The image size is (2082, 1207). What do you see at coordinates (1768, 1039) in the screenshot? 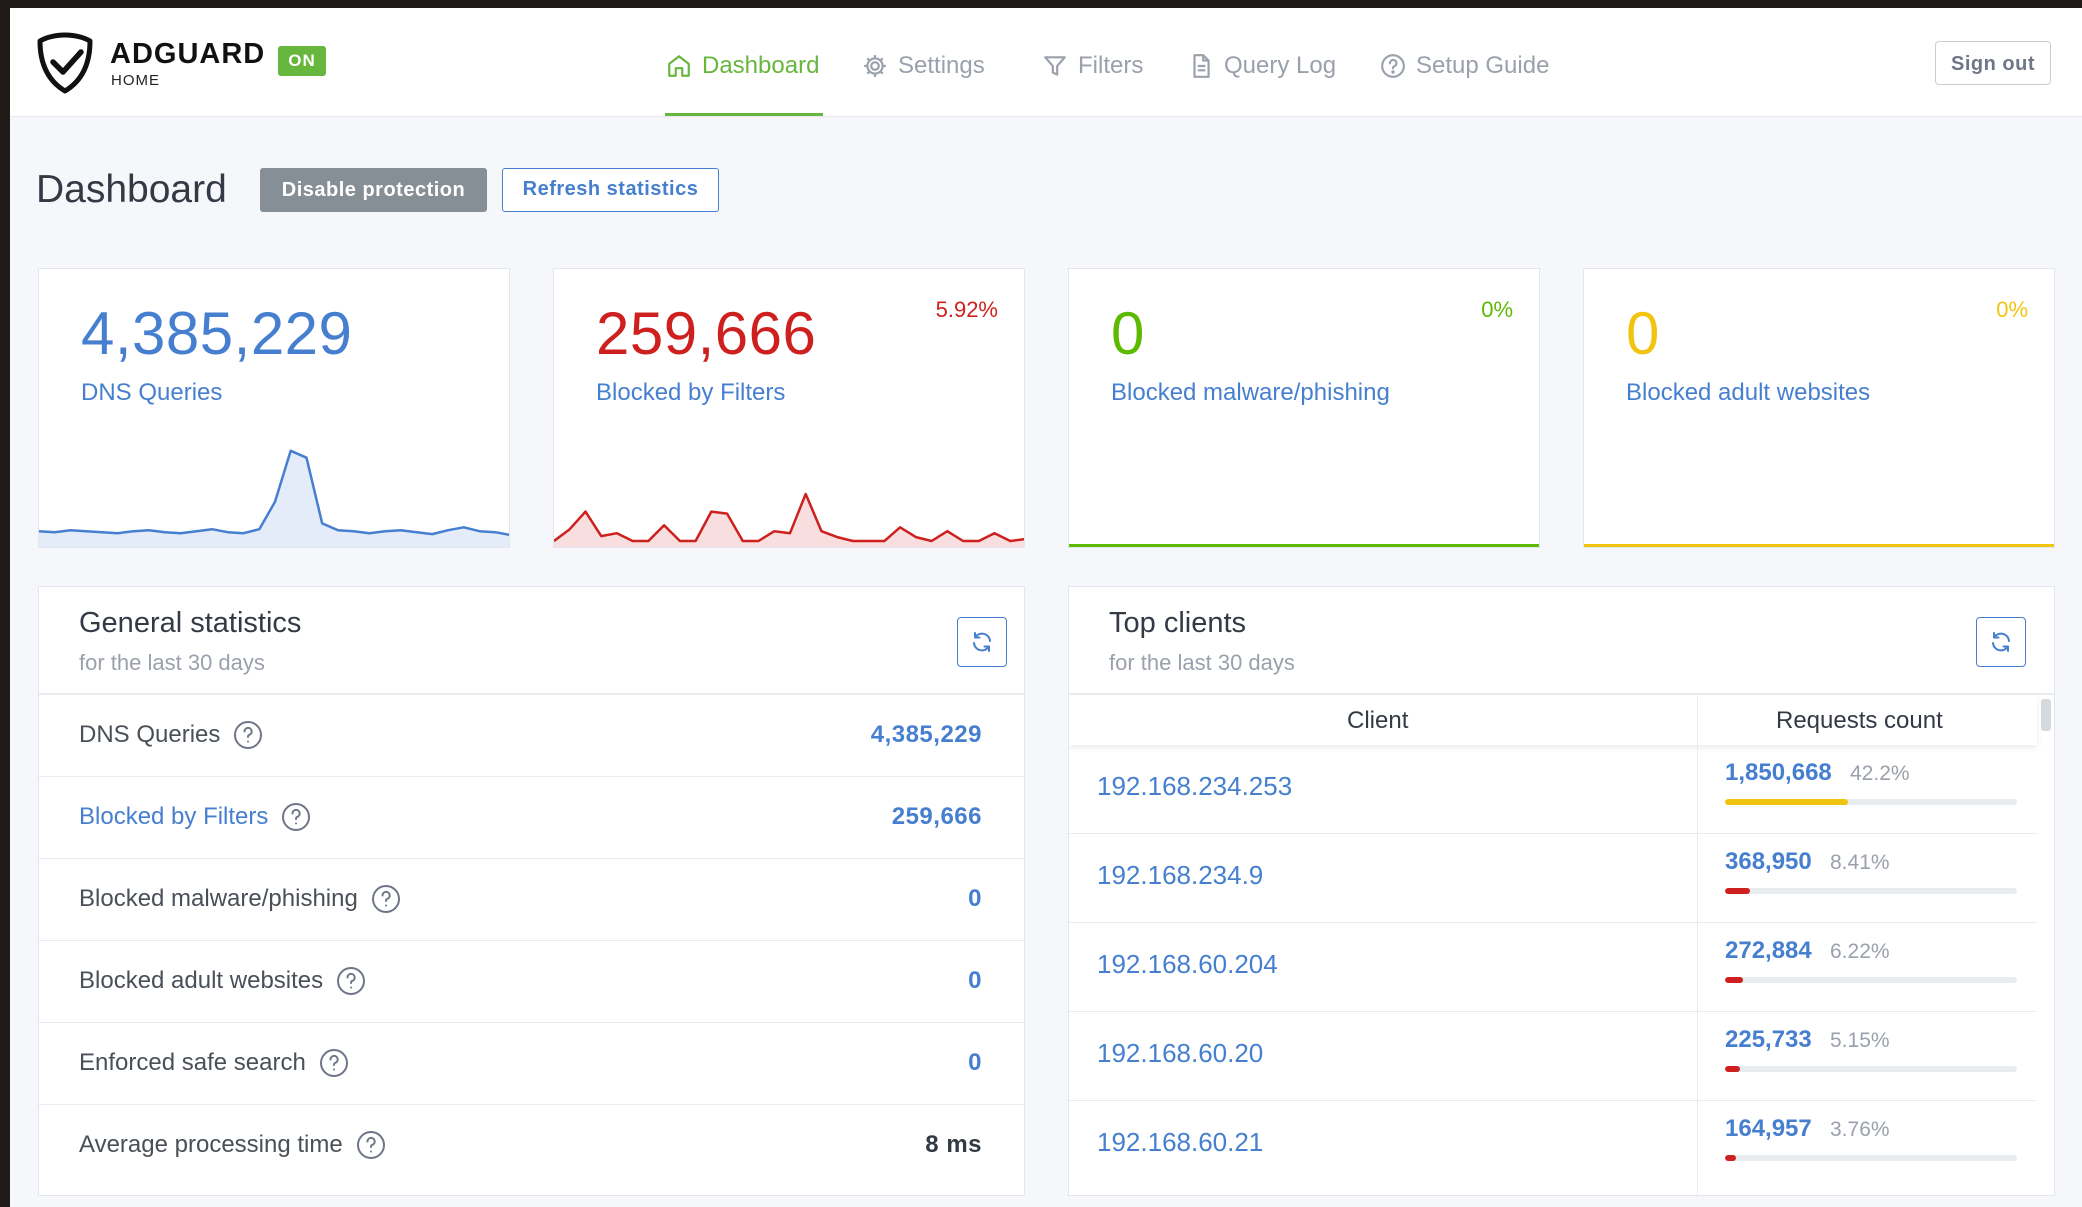
I see `client-request-count: 225,733` at bounding box center [1768, 1039].